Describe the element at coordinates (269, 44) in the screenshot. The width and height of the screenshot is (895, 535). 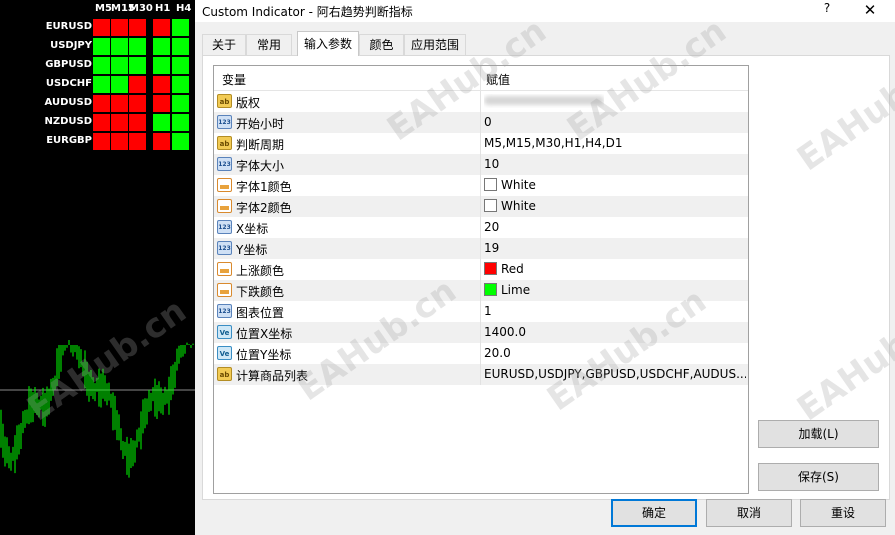
I see `tab-common: 常用` at that location.